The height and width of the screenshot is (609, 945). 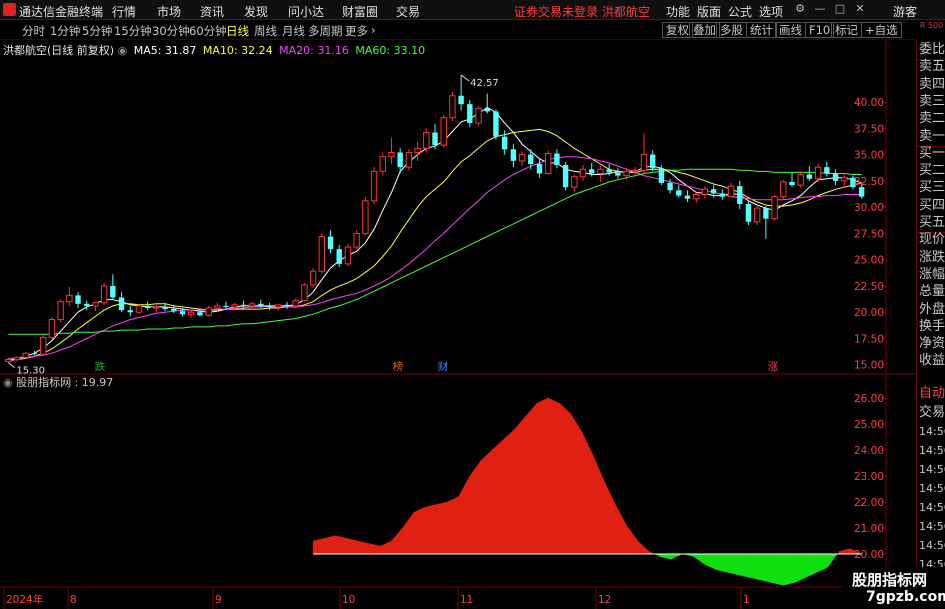 What do you see at coordinates (124, 11) in the screenshot?
I see `menu-hangqing: 行情` at bounding box center [124, 11].